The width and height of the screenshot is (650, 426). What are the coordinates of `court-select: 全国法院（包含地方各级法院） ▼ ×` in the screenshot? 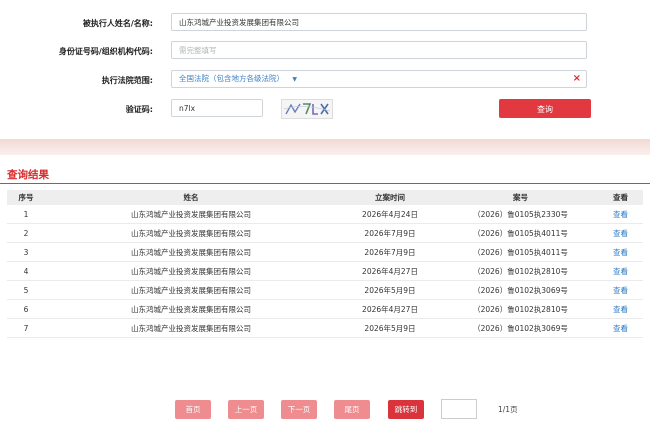 It's located at (379, 79).